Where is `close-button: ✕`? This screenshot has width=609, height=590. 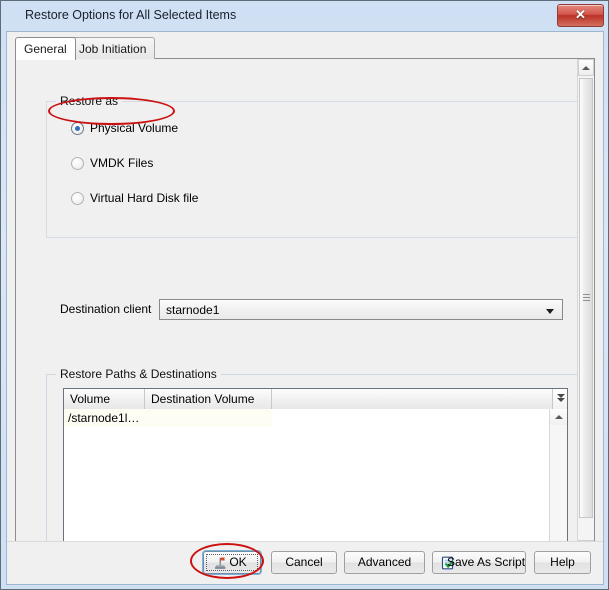 close-button: ✕ is located at coordinates (580, 15).